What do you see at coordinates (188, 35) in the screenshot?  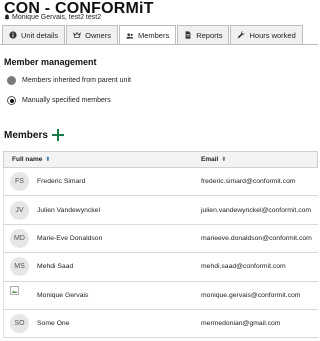 I see `document-icon` at bounding box center [188, 35].